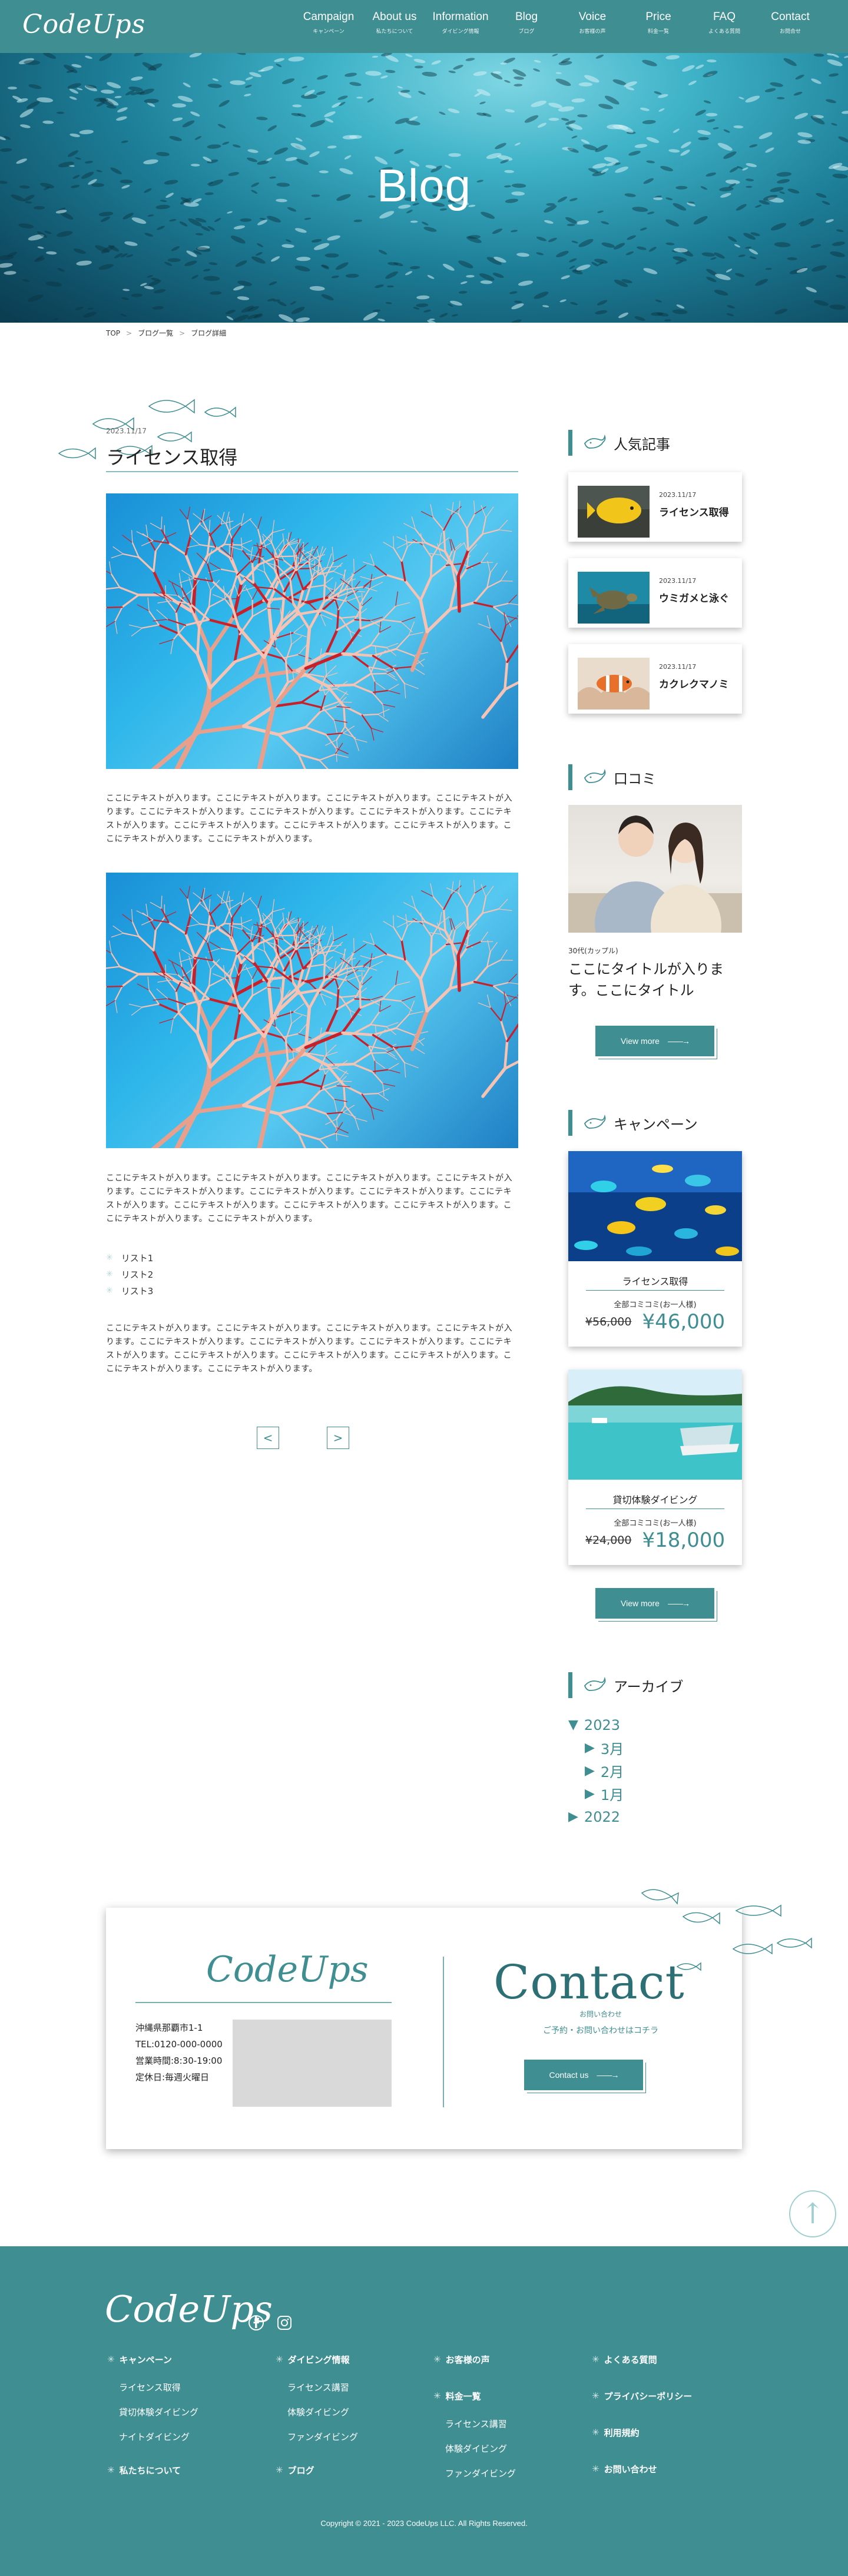  I want to click on campaign-view-more-button: View more ——→, so click(655, 1603).